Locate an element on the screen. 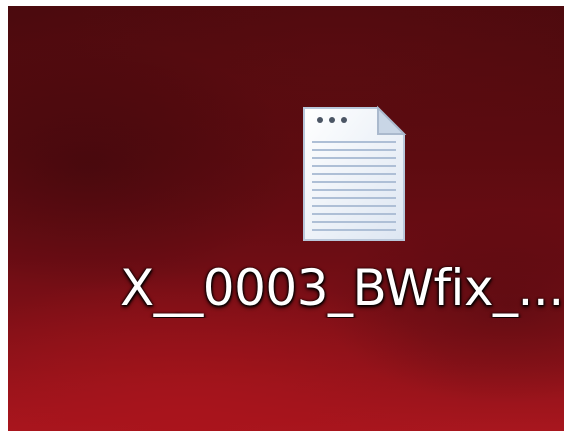 The width and height of the screenshot is (564, 431). text-file-icon is located at coordinates (354, 174).